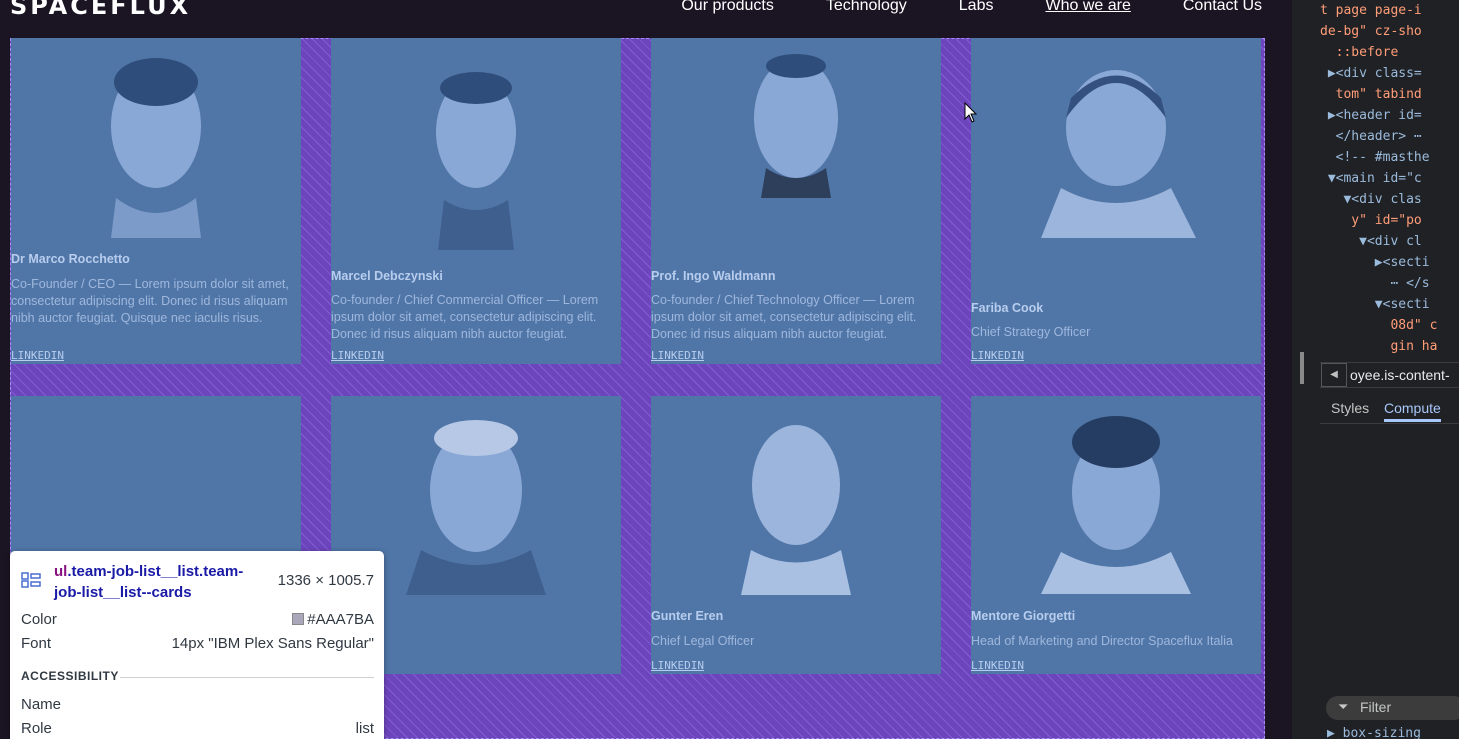  Describe the element at coordinates (687, 616) in the screenshot. I see `member-name: Gunter Eren` at that location.